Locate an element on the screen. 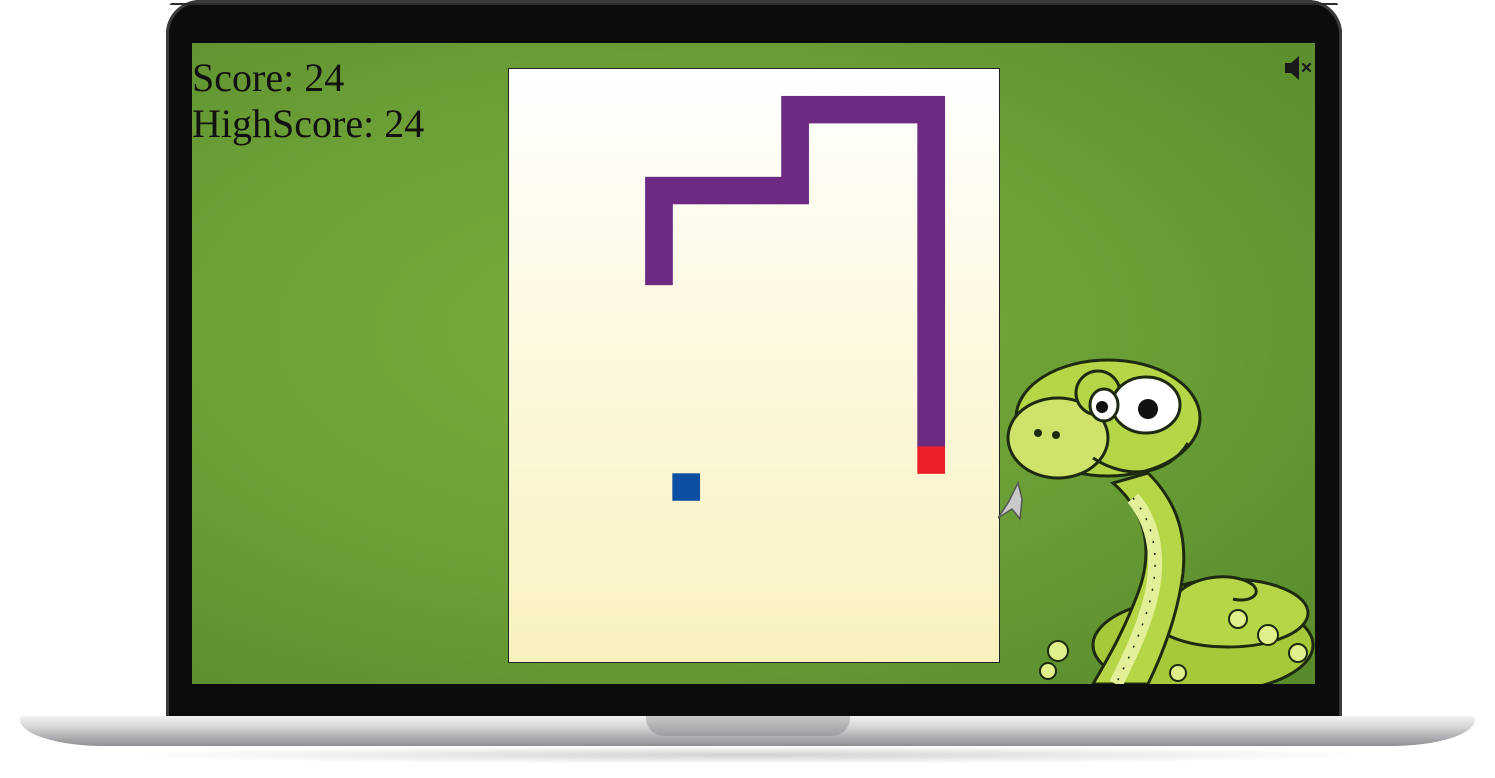  score-label: Score: 24 is located at coordinates (268, 77).